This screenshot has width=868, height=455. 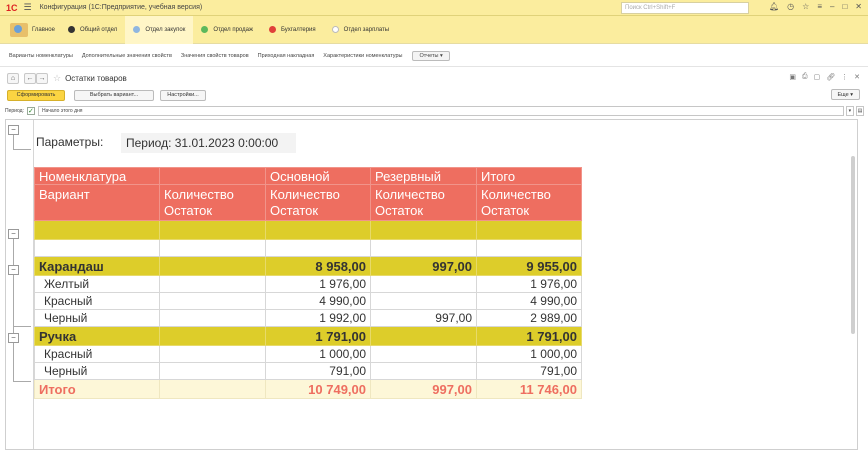 What do you see at coordinates (819, 6) in the screenshot?
I see `settings-menu-icon: ≡` at bounding box center [819, 6].